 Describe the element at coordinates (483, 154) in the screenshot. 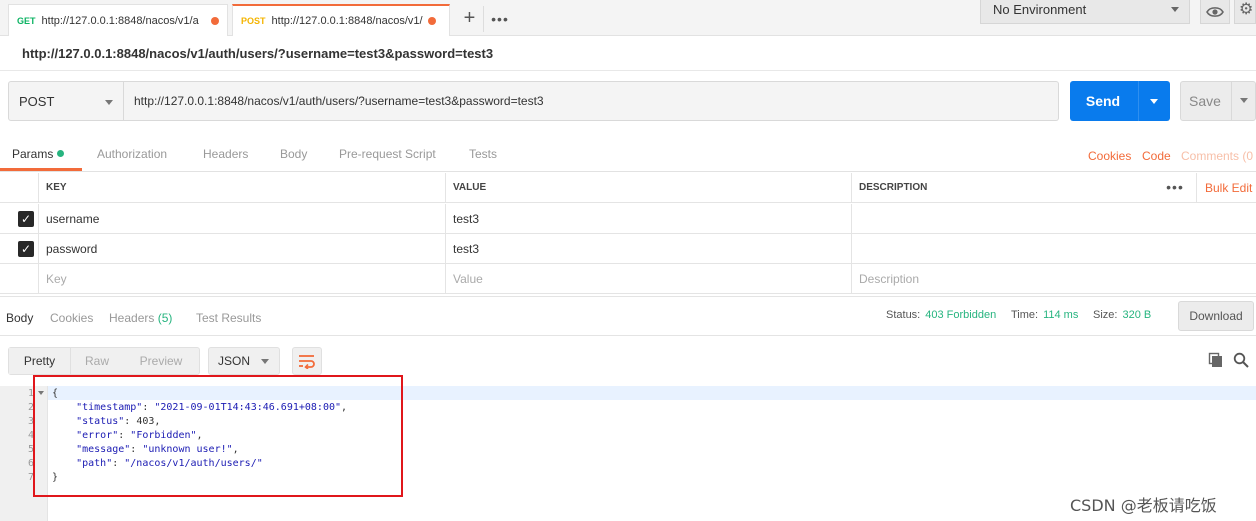

I see `tab-tests: Tests` at that location.